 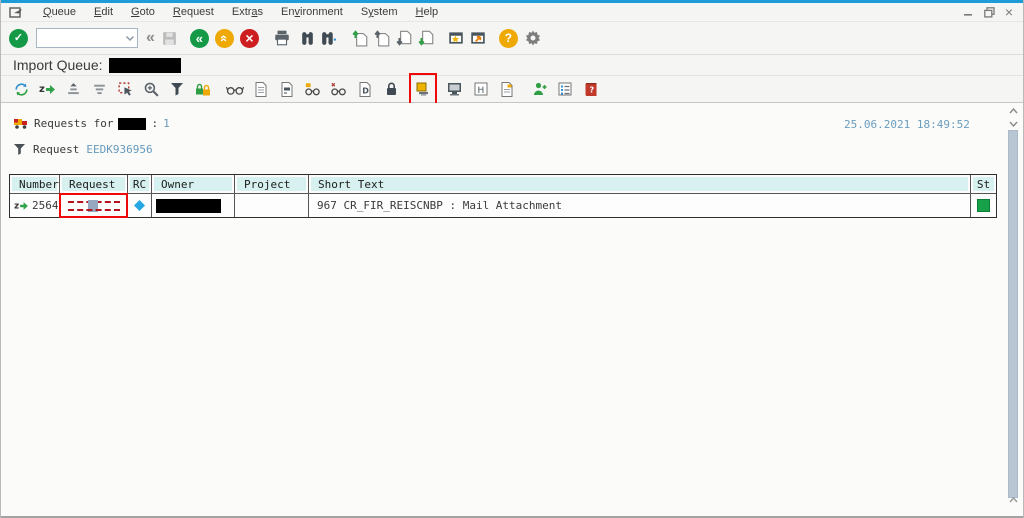 I want to click on requests-for-label: Requests for, so click(x=74, y=123).